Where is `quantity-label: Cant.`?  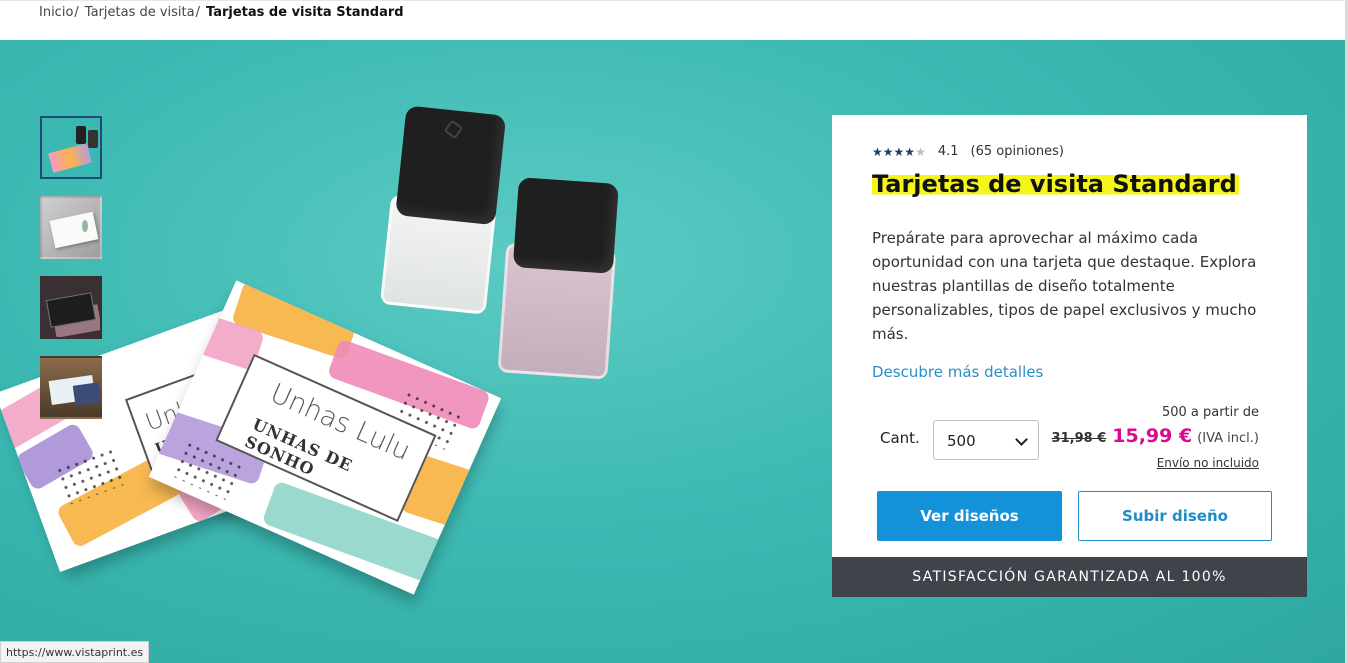 quantity-label: Cant. is located at coordinates (900, 438).